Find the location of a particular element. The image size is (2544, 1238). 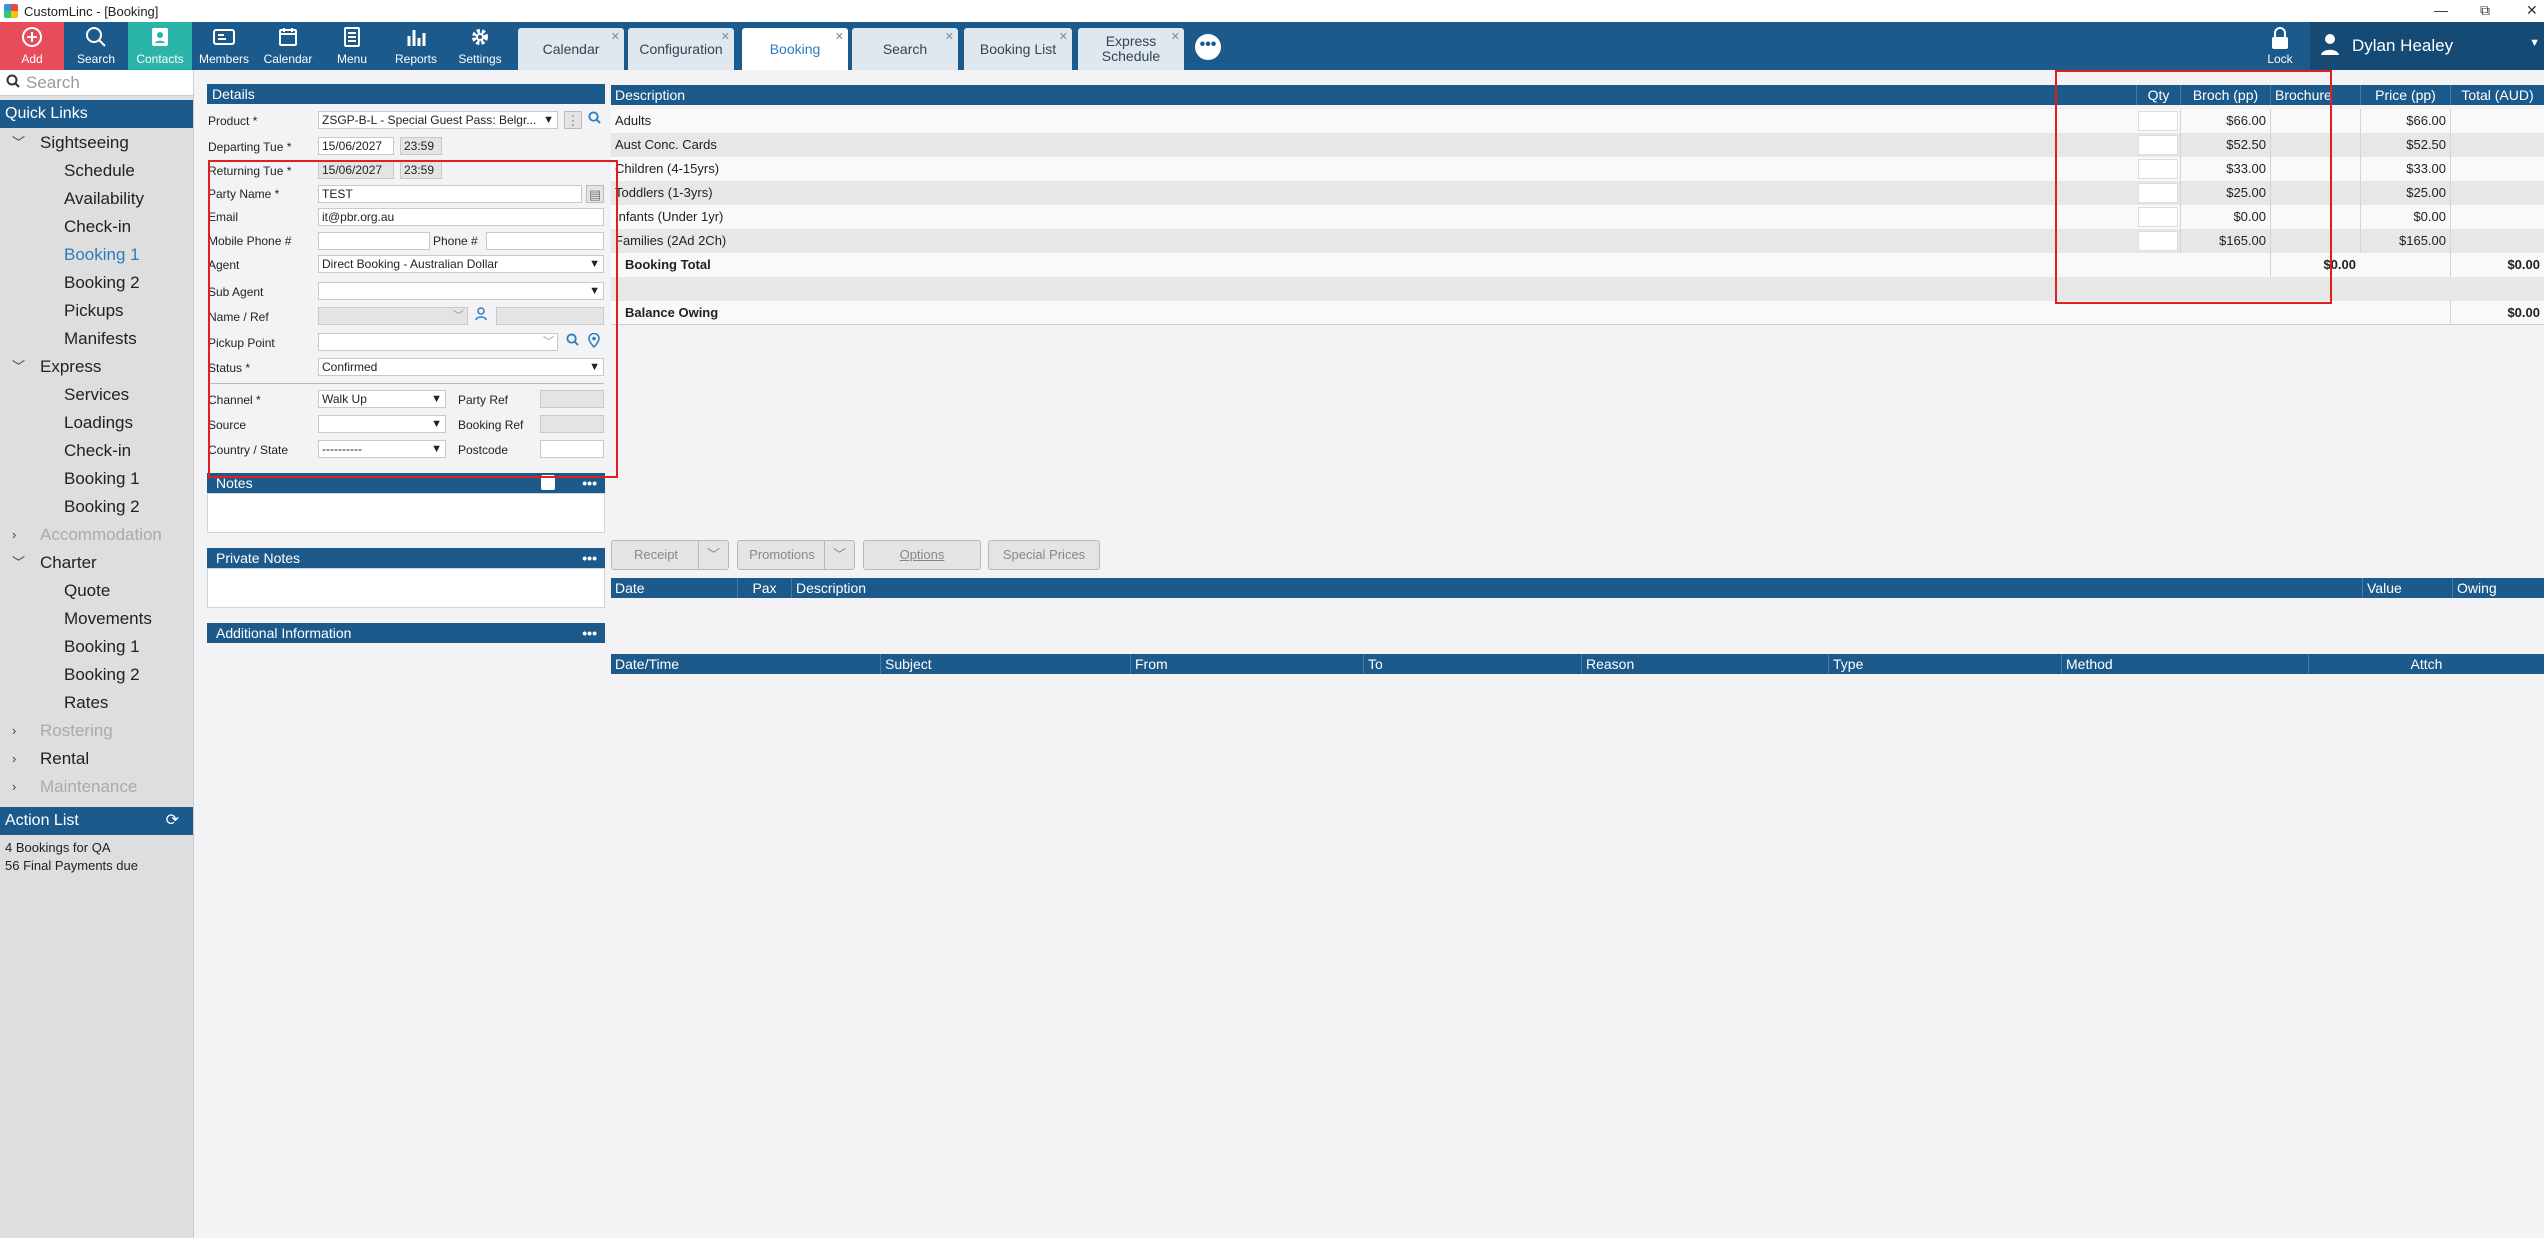

members-button: Members is located at coordinates (224, 46).